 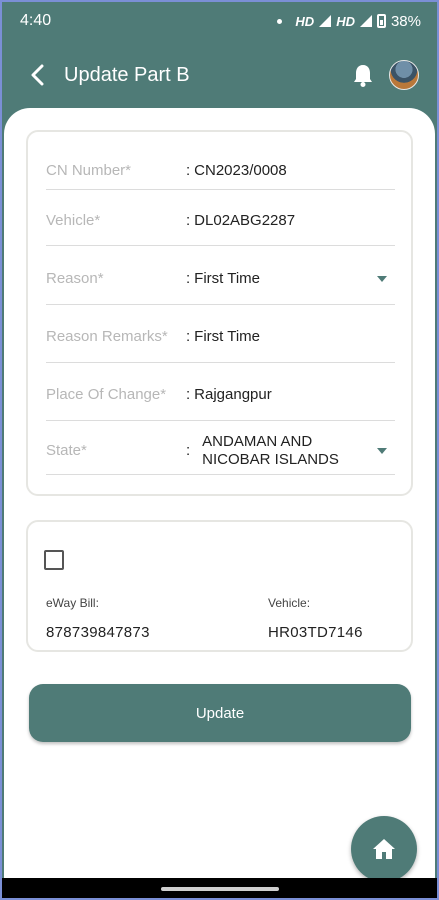 I want to click on eway-bill-label: eWay Bill:, so click(x=72, y=603).